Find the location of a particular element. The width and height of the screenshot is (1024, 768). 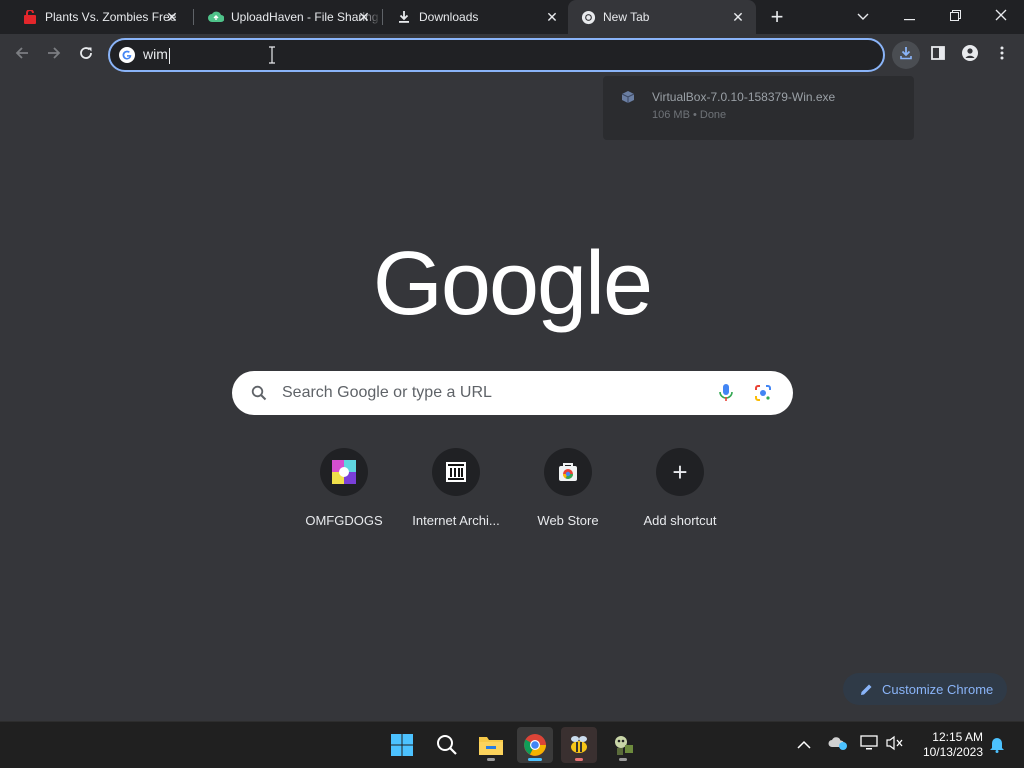

shortcut-label: Web Store is located at coordinates (568, 520).